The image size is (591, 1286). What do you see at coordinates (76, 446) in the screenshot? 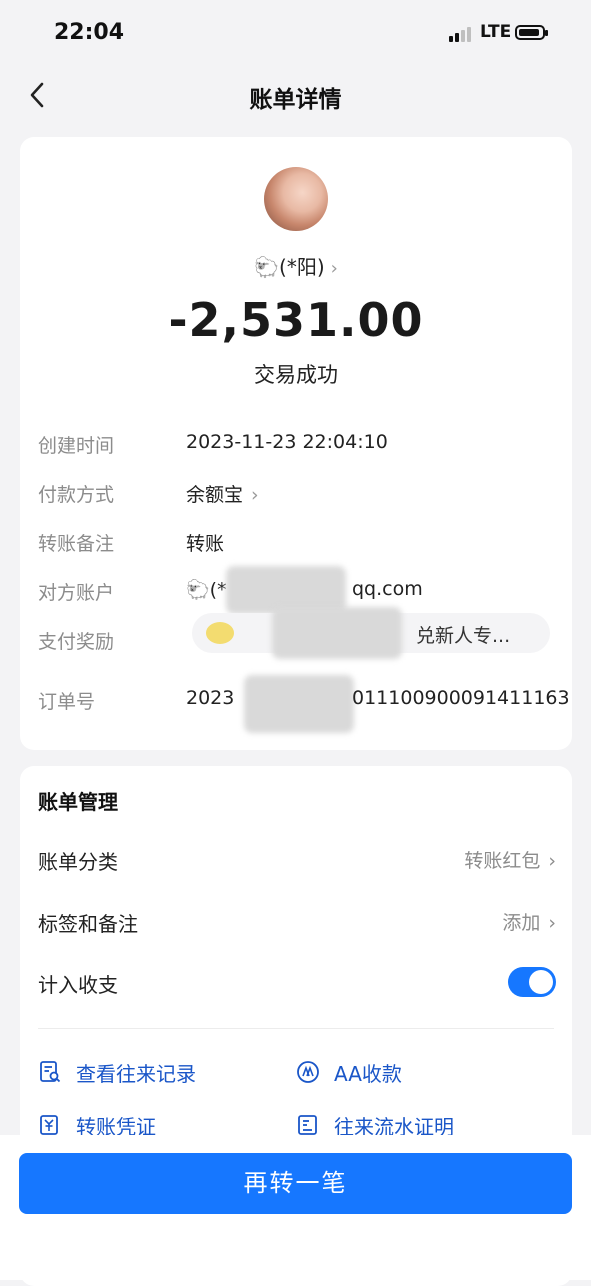
I see `detail-label: 创建时间` at bounding box center [76, 446].